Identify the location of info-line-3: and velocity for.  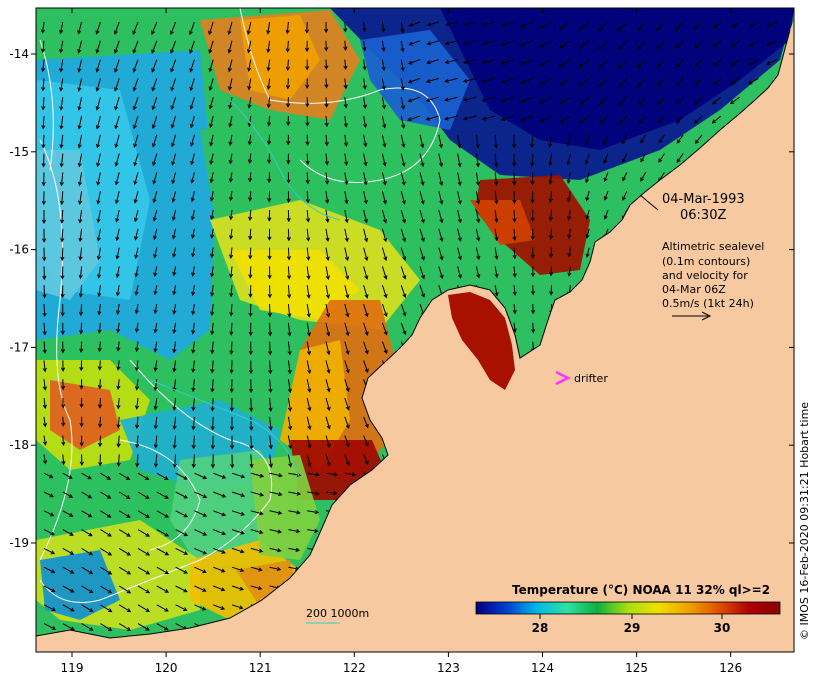
(705, 275).